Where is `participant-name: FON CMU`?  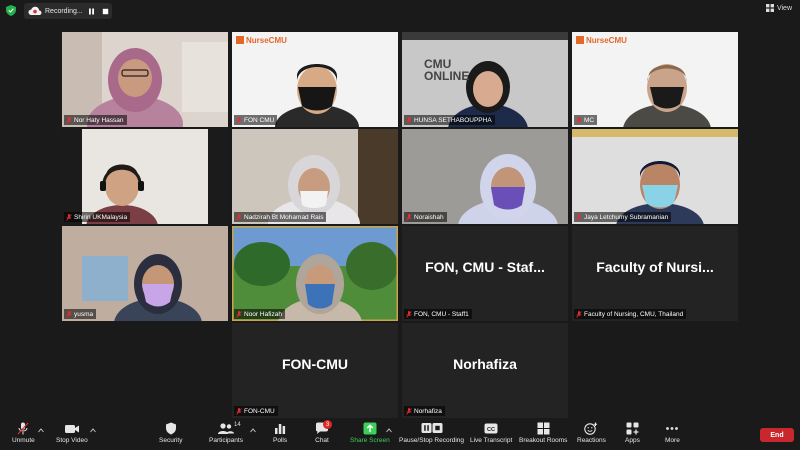
participant-name: FON CMU is located at coordinates (256, 120).